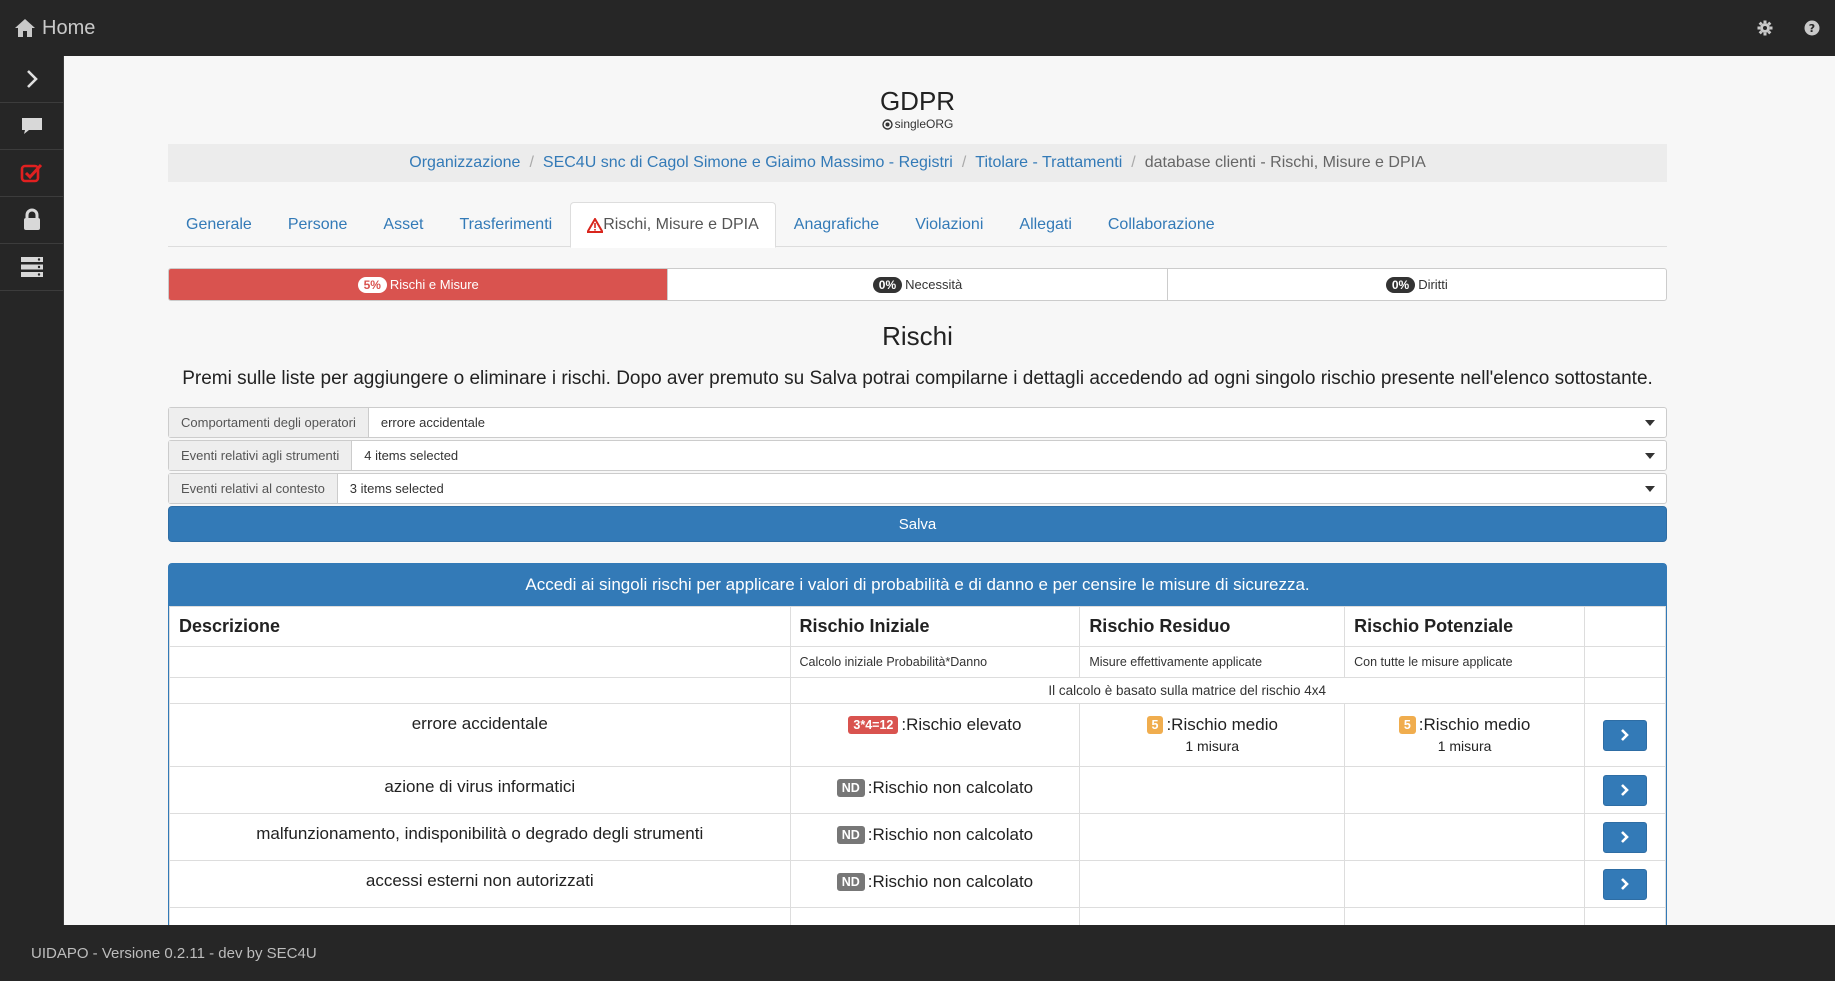  What do you see at coordinates (949, 224) in the screenshot?
I see `tab-violazioni: Violazioni` at bounding box center [949, 224].